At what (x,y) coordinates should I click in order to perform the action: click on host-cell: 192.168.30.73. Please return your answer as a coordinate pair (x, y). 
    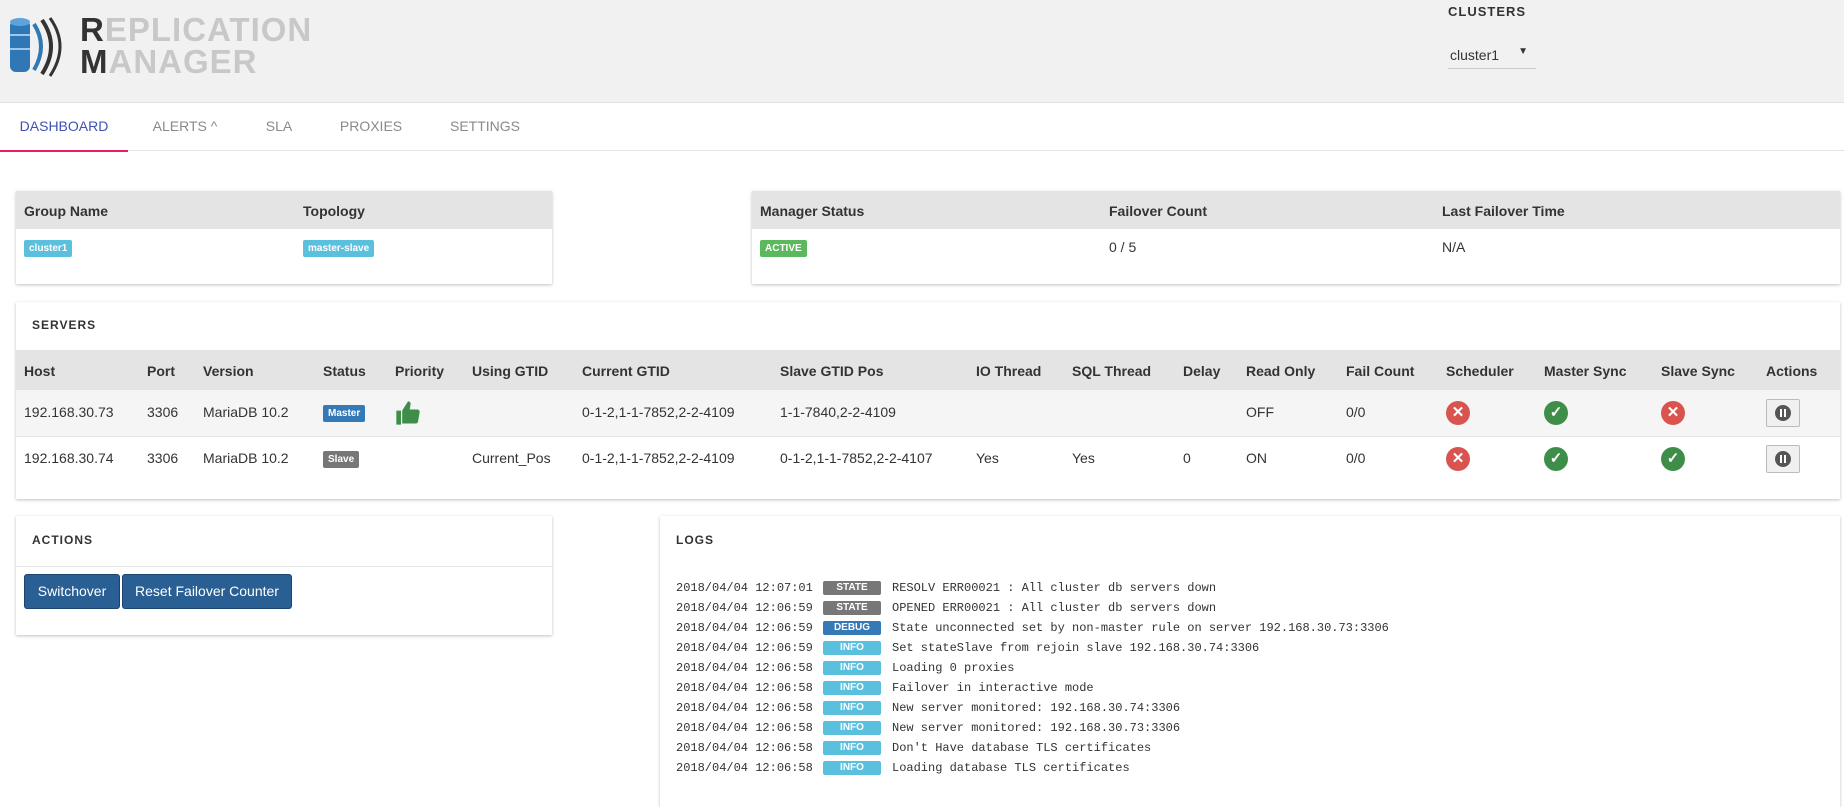
    Looking at the image, I should click on (69, 412).